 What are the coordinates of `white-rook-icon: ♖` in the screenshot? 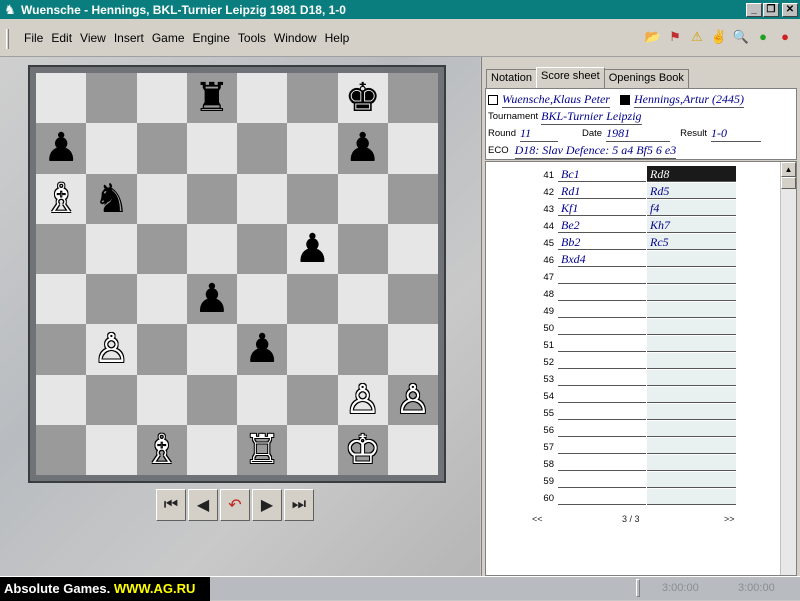 It's located at (262, 450).